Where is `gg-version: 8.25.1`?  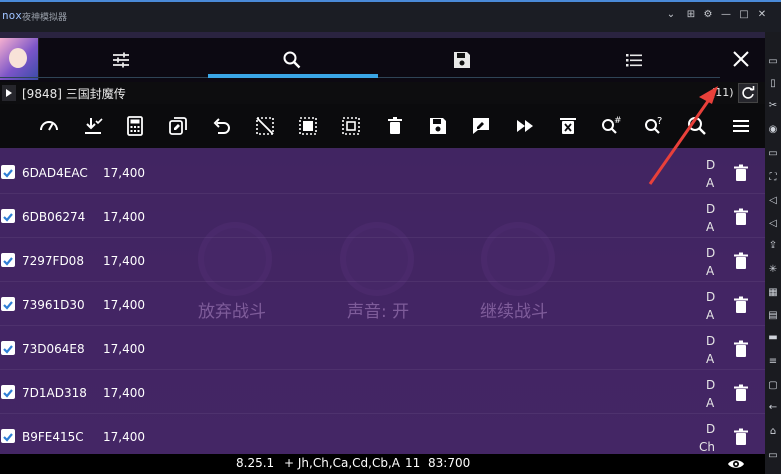 gg-version: 8.25.1 is located at coordinates (255, 463).